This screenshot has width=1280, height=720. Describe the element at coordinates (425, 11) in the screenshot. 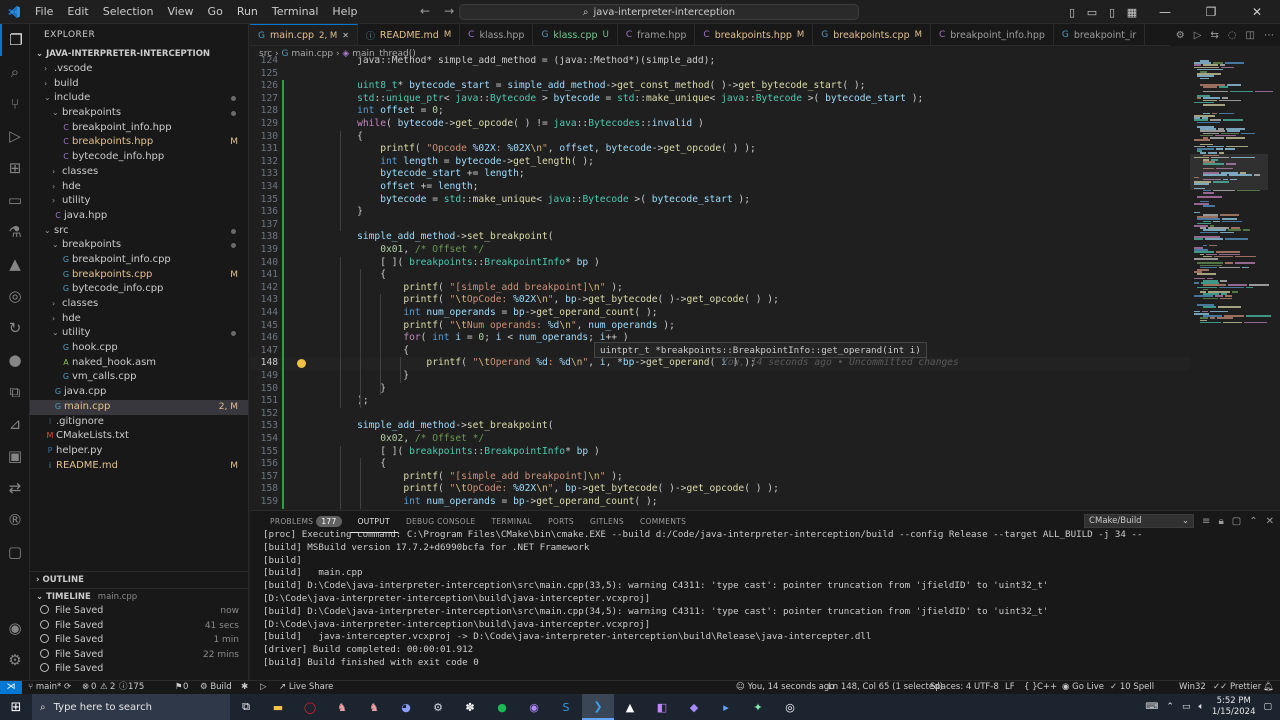

I see `back-arrow-icon: ←` at that location.